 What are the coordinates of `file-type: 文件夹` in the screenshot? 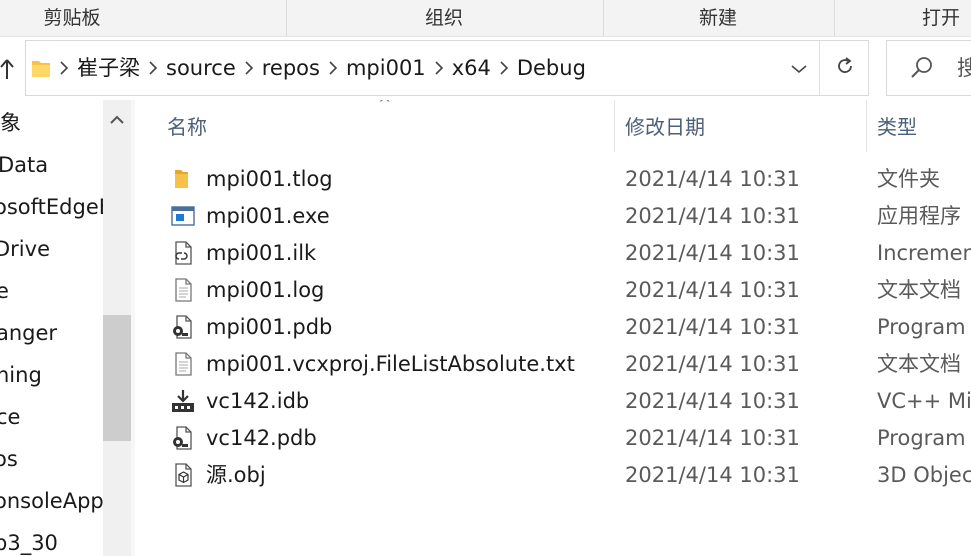 It's located at (908, 179).